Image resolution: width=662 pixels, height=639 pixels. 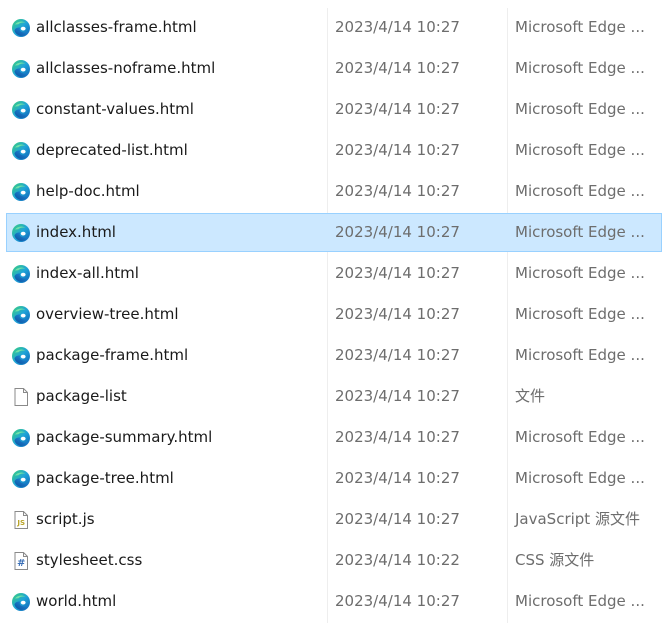 I want to click on file-name: allclasses-noframe.html, so click(x=126, y=68).